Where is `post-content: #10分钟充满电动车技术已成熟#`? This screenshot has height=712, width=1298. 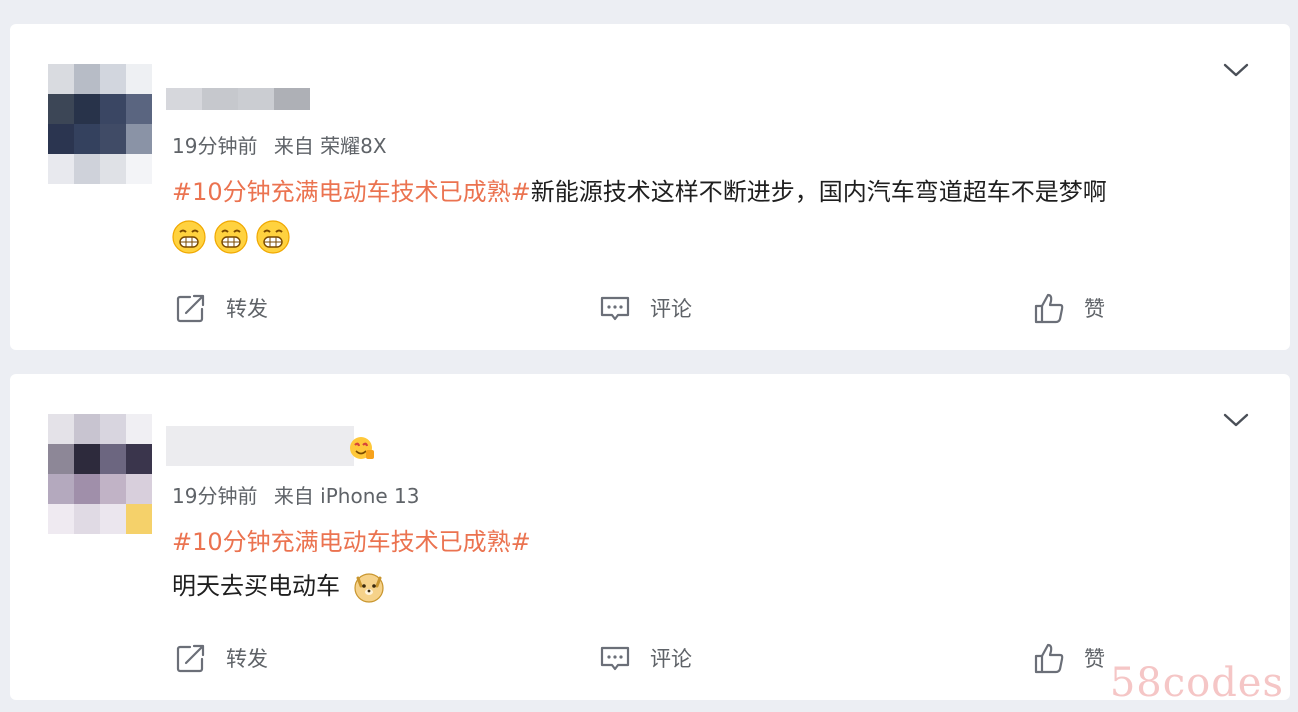 post-content: #10分钟充满电动车技术已成熟# is located at coordinates (351, 539).